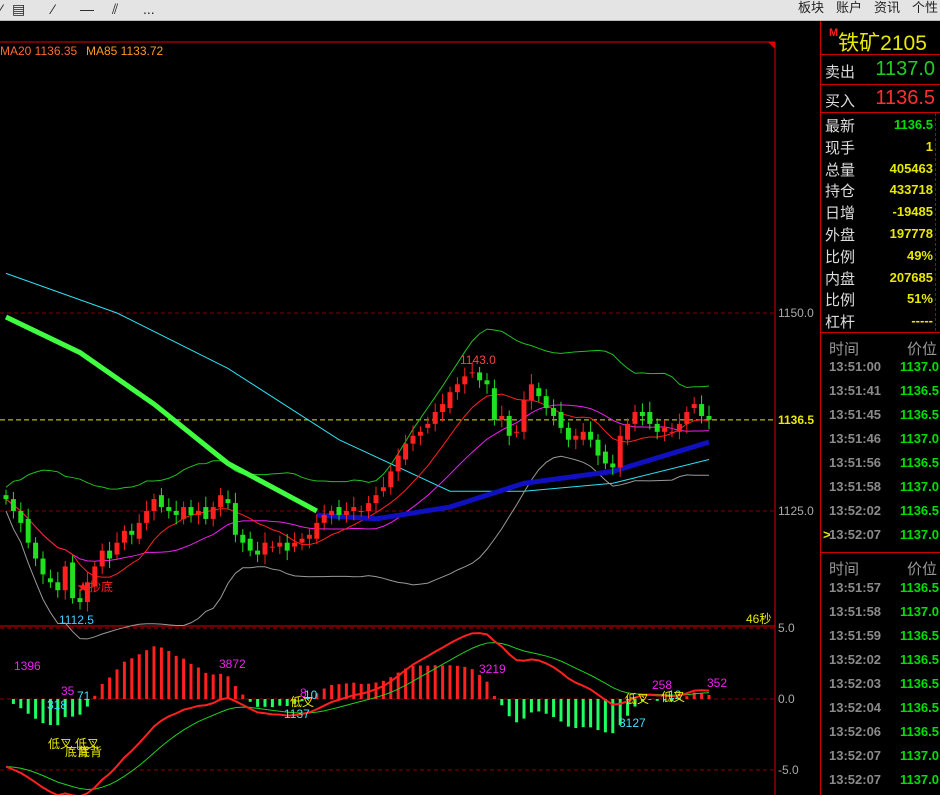 The image size is (940, 795). What do you see at coordinates (759, 619) in the screenshot?
I see `countdown-label: 46秒` at bounding box center [759, 619].